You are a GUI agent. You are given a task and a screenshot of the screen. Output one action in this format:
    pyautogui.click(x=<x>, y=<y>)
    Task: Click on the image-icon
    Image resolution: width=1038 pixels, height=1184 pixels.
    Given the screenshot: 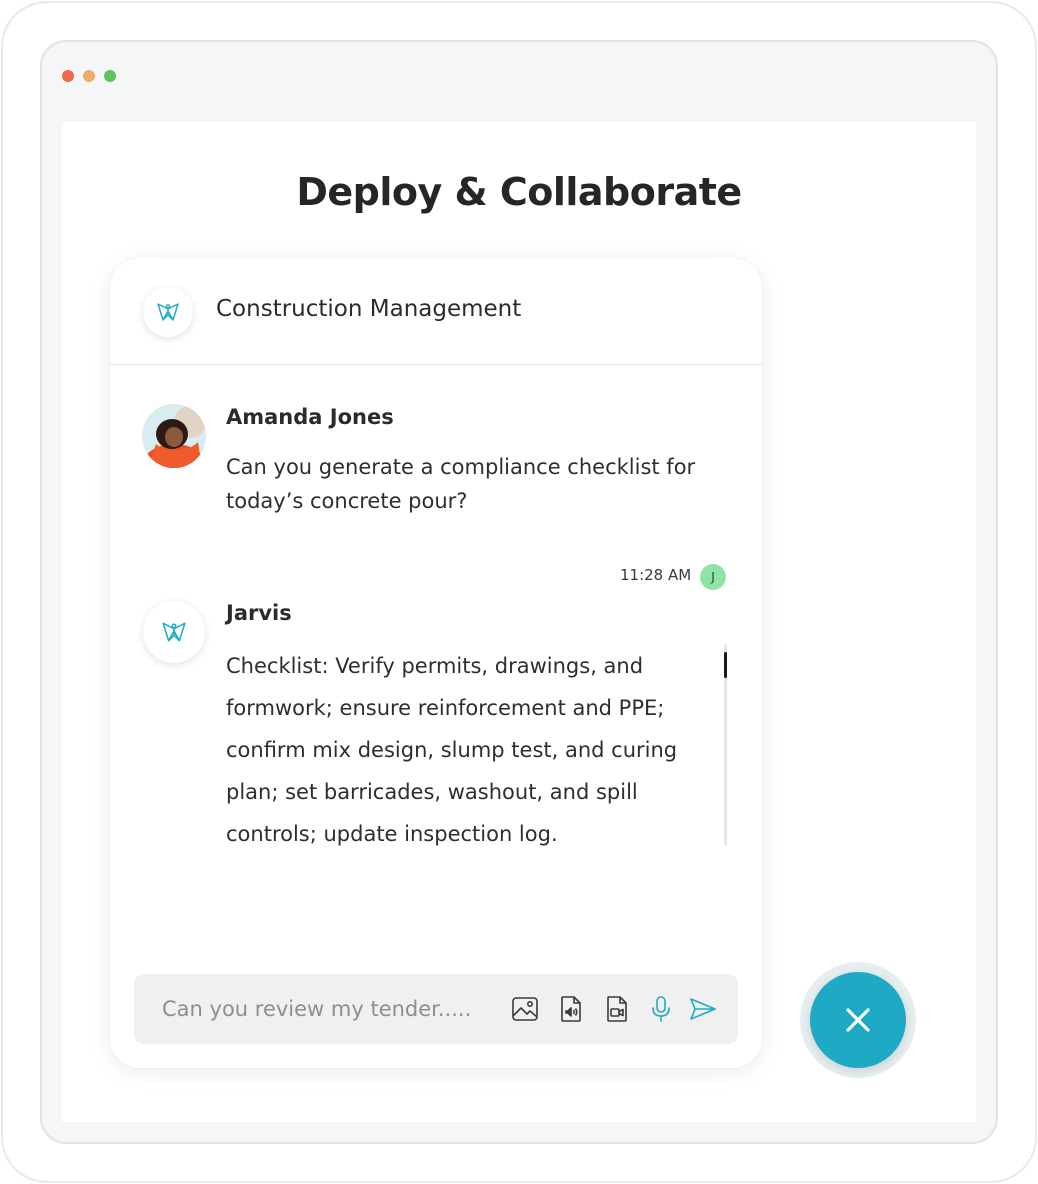 What is the action you would take?
    pyautogui.click(x=525, y=1009)
    